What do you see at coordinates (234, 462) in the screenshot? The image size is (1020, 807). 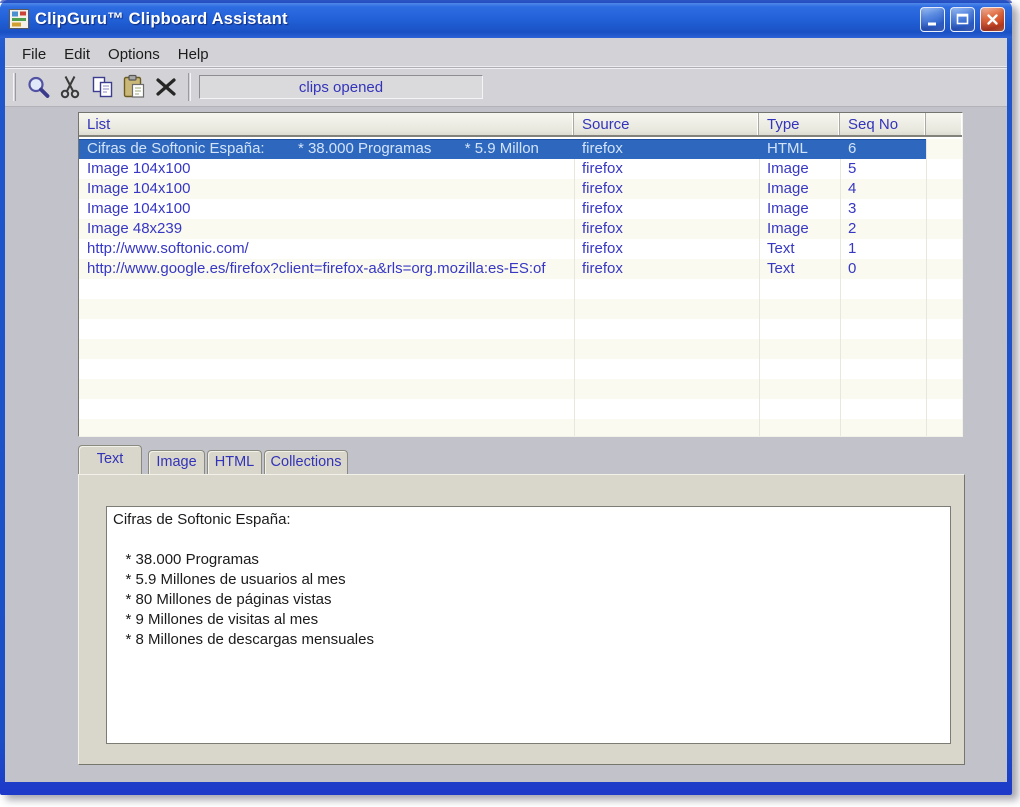 I see `tab-html: HTML` at bounding box center [234, 462].